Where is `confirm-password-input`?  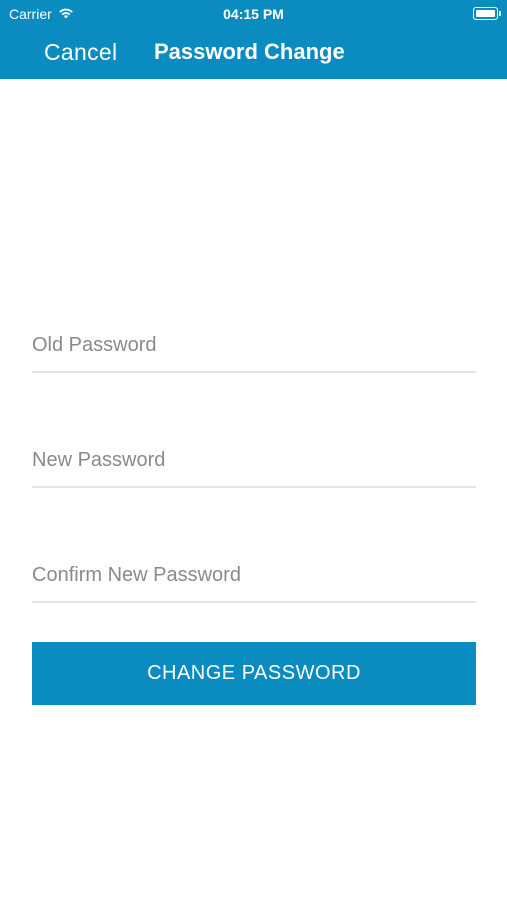
confirm-password-input is located at coordinates (254, 575).